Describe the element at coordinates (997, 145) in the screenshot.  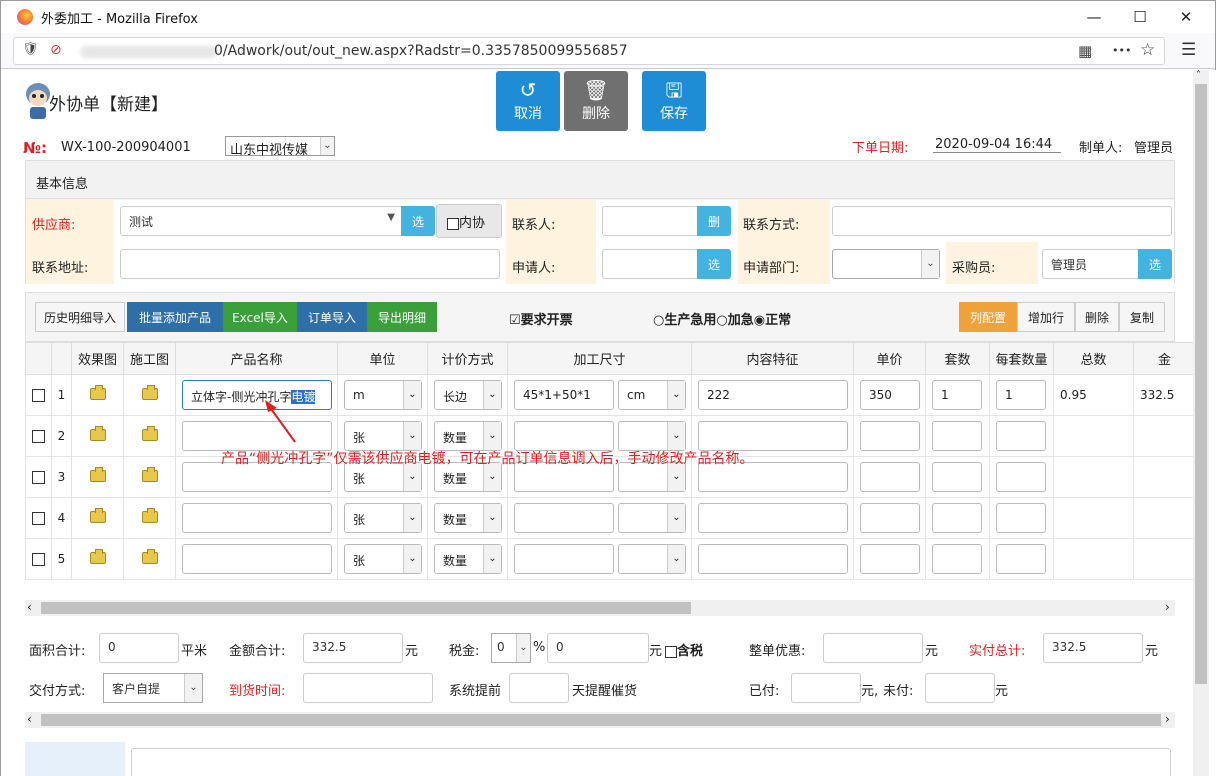
I see `order-date-value: 2020-09-04 16:44` at that location.